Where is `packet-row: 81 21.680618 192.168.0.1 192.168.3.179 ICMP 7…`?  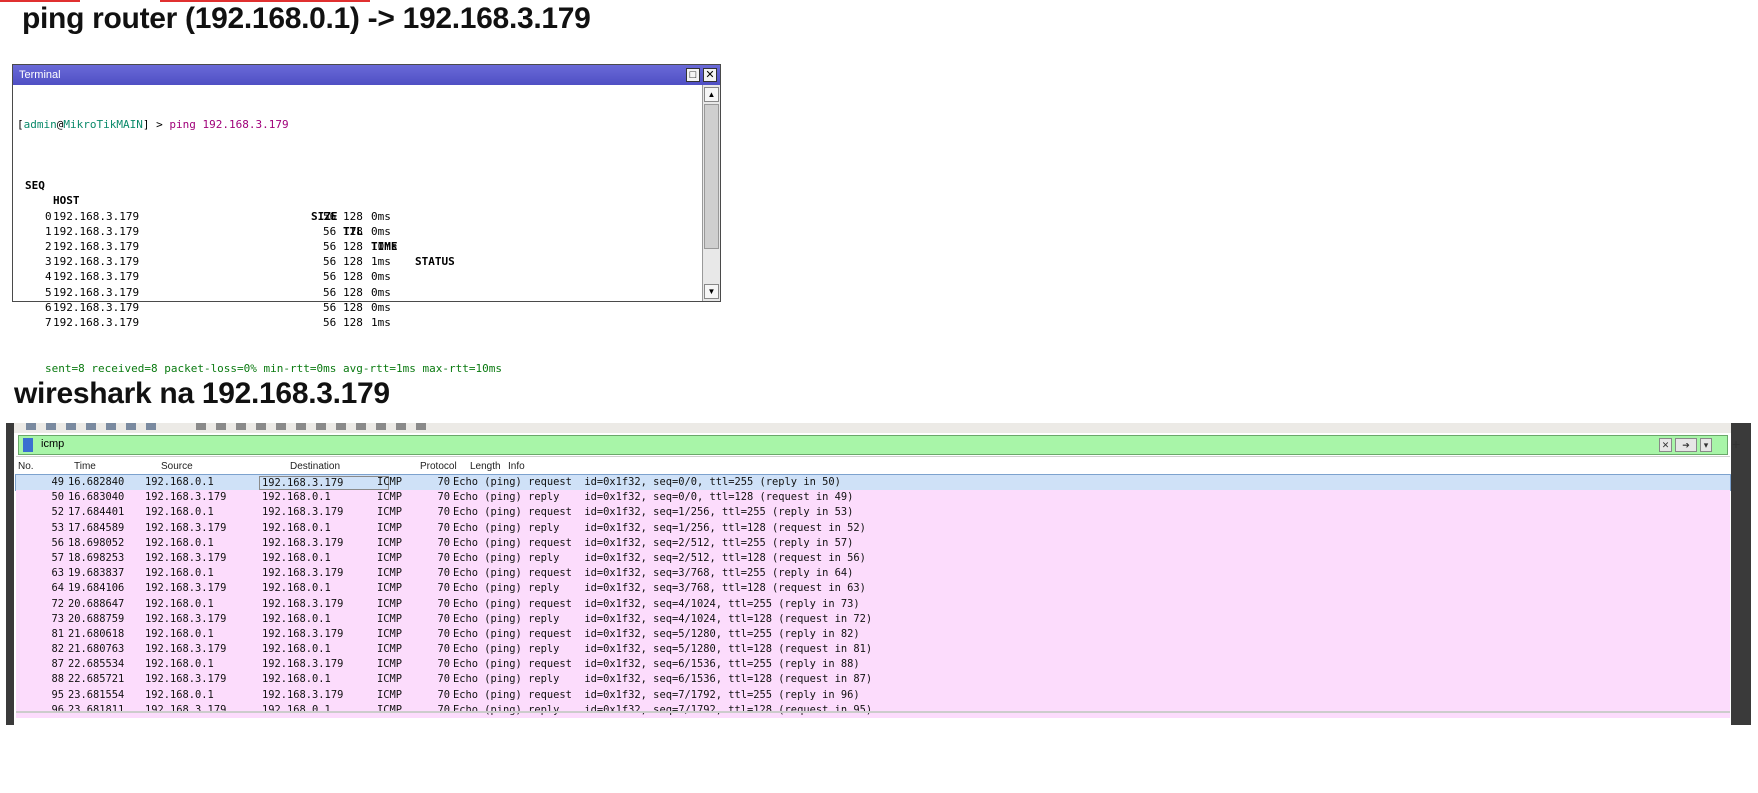
packet-row: 81 21.680618 192.168.0.1 192.168.3.179 ICMP 7… is located at coordinates (873, 634).